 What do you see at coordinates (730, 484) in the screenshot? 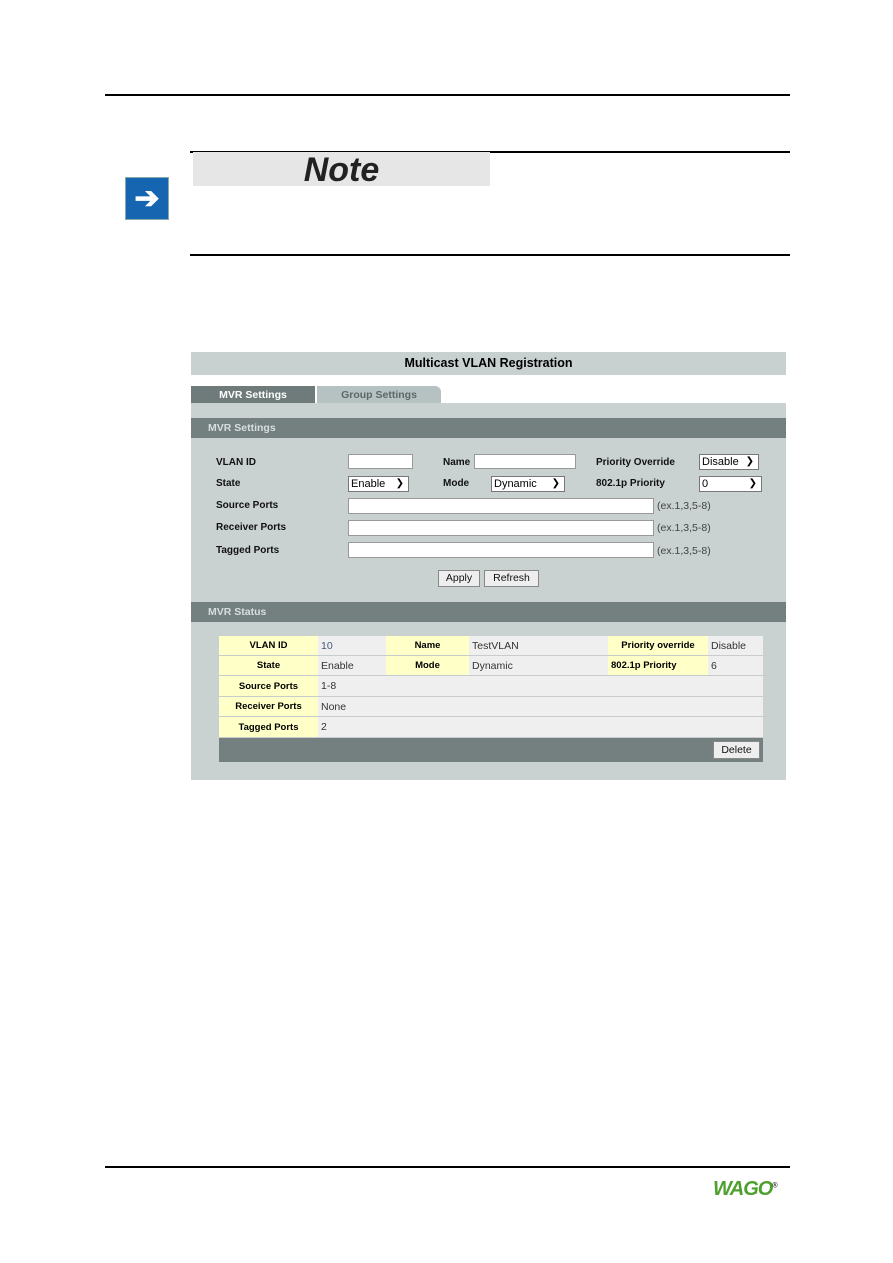
I see `priority-select: 0 ❯` at bounding box center [730, 484].